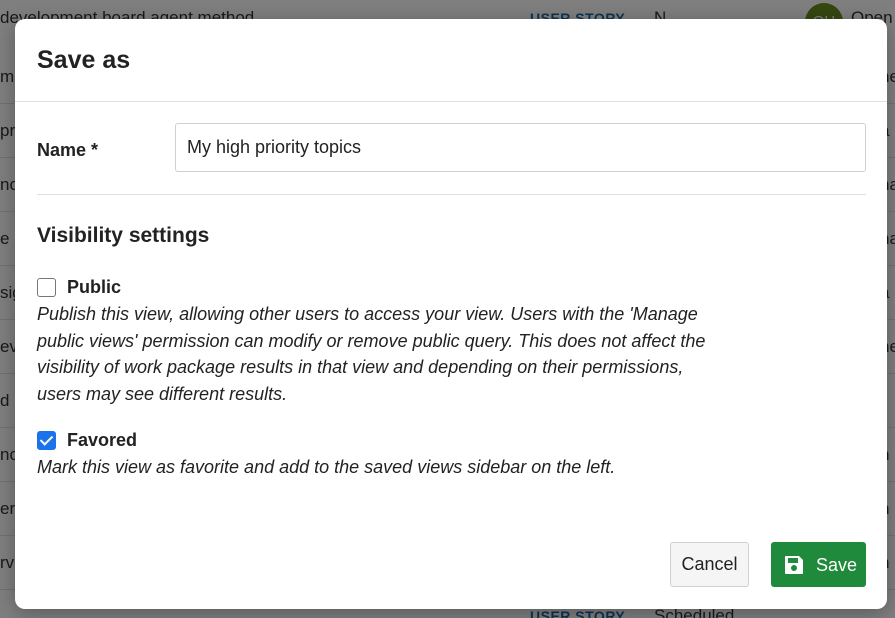  Describe the element at coordinates (451, 60) in the screenshot. I see `dialog-header: Save as` at that location.